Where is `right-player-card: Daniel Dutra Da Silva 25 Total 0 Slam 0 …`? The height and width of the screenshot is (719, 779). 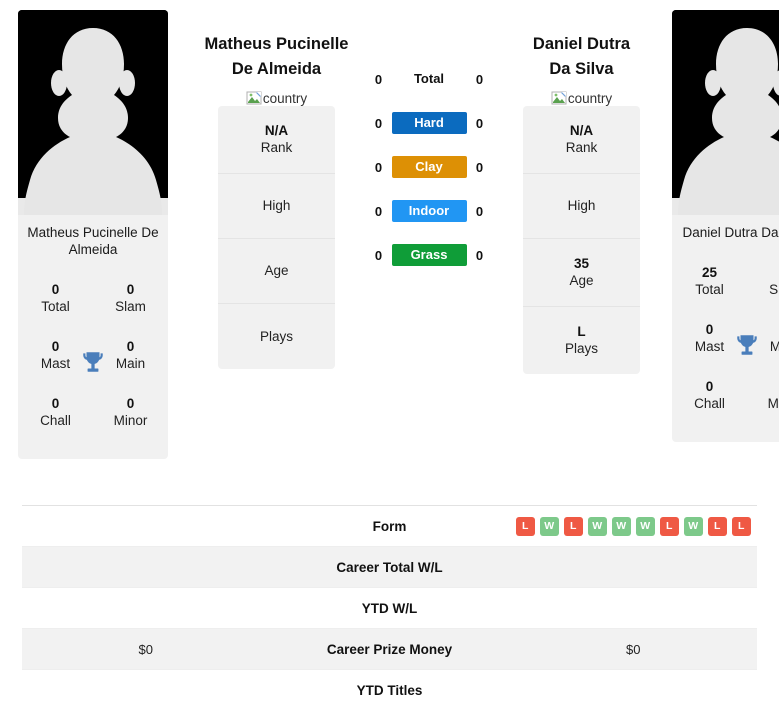 right-player-card: Daniel Dutra Da Silva 25 Total 0 Slam 0 … is located at coordinates (725, 226).